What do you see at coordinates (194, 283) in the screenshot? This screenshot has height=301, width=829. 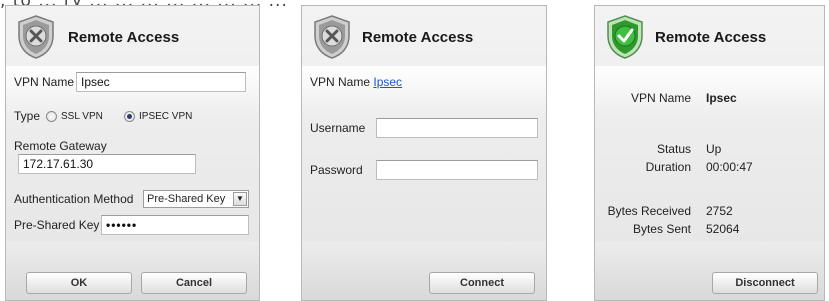 I see `cancel-button: Cancel` at bounding box center [194, 283].